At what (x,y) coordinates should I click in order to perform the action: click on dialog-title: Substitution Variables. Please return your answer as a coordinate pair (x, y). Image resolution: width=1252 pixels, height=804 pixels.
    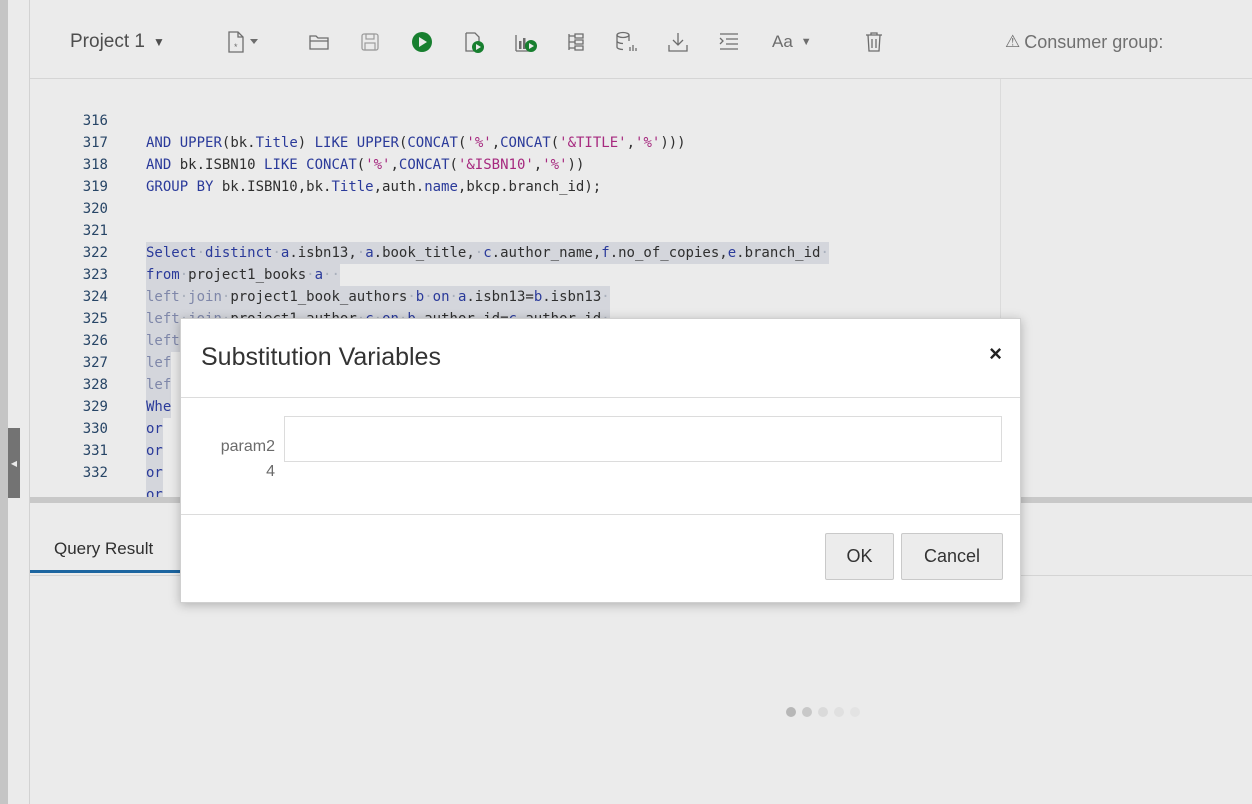
    Looking at the image, I should click on (321, 357).